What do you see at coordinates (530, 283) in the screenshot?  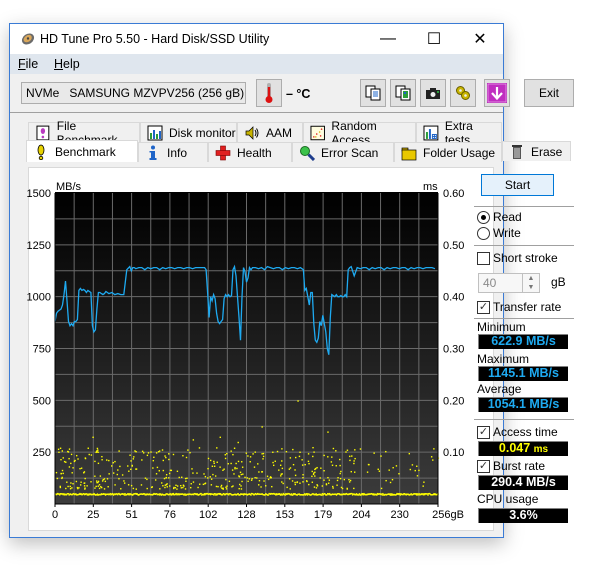 I see `spinner-arrows-icon: ▲ ▼` at bounding box center [530, 283].